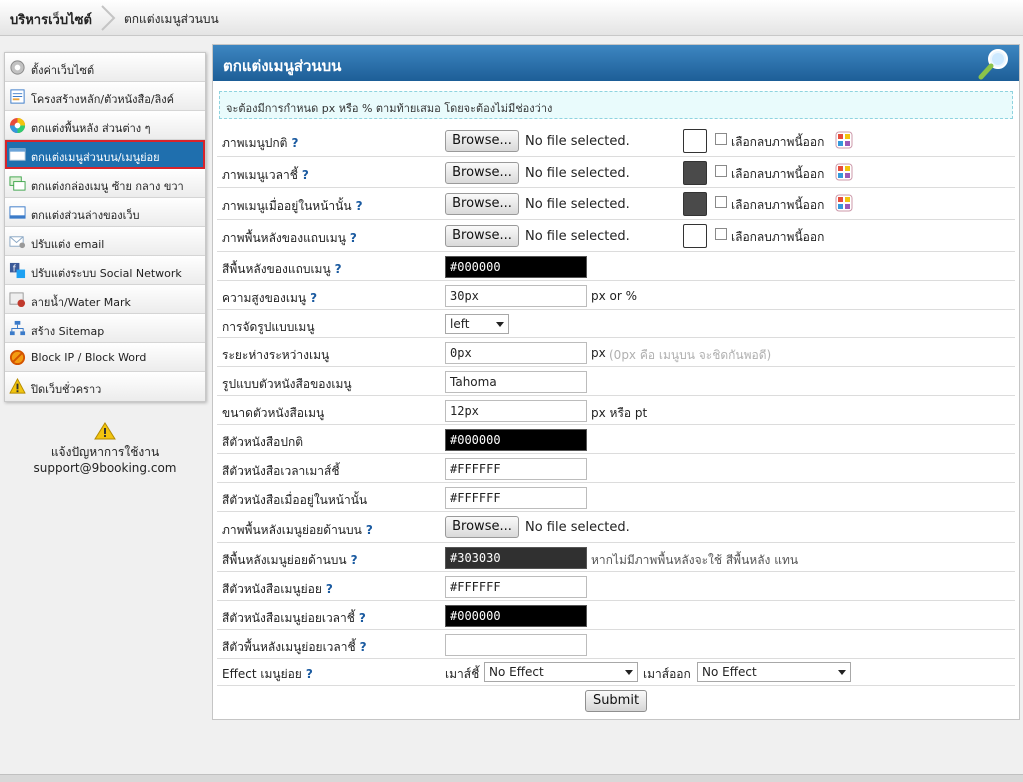 Image resolution: width=1023 pixels, height=782 pixels. I want to click on support-info: แจ้งปัญหาการใช้งาน support@9booking.com, so click(105, 449).